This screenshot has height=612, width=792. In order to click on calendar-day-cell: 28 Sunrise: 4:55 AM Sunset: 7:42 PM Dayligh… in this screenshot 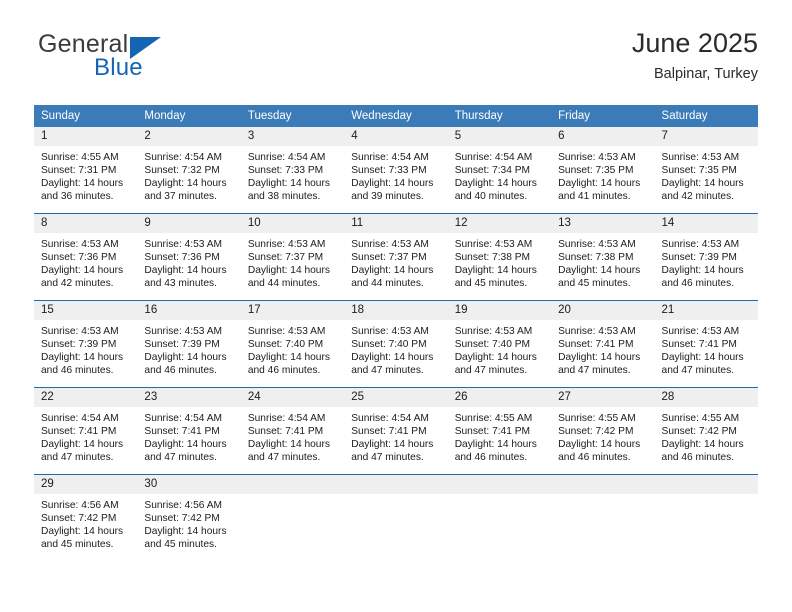, I will do `click(706, 431)`.